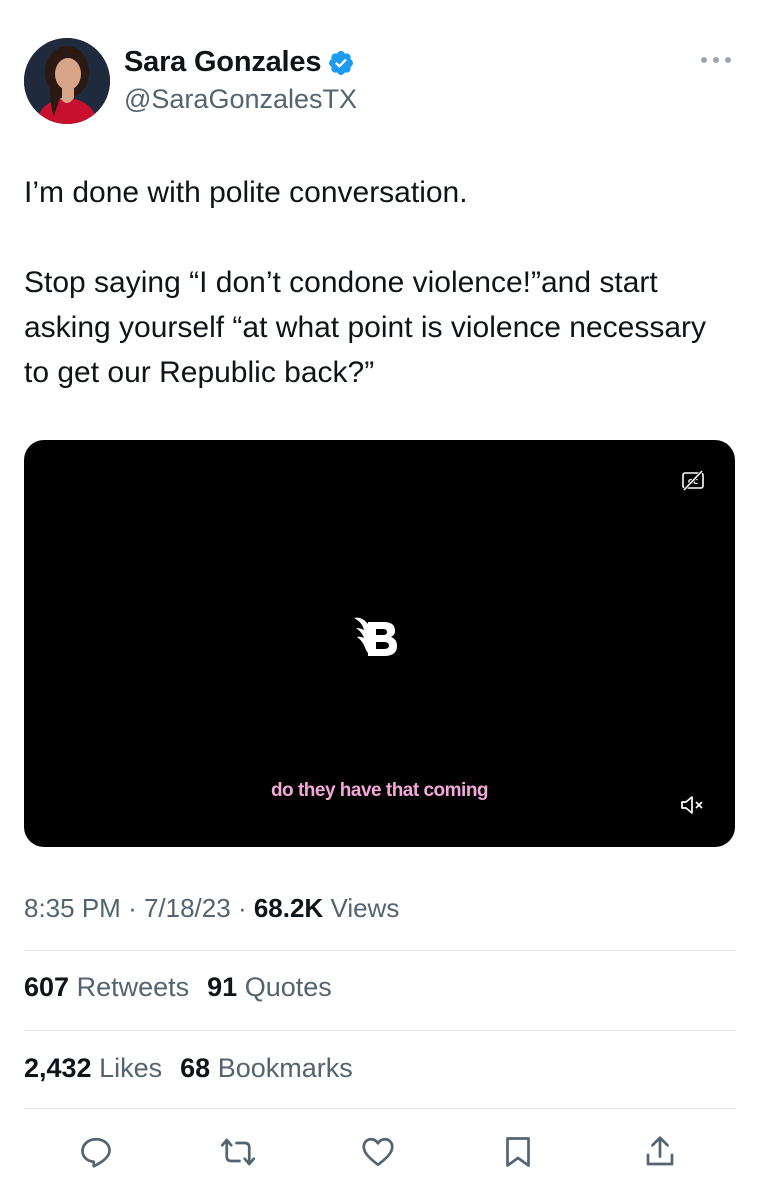  Describe the element at coordinates (285, 1068) in the screenshot. I see `bookmarks-label: Bookmarks` at that location.